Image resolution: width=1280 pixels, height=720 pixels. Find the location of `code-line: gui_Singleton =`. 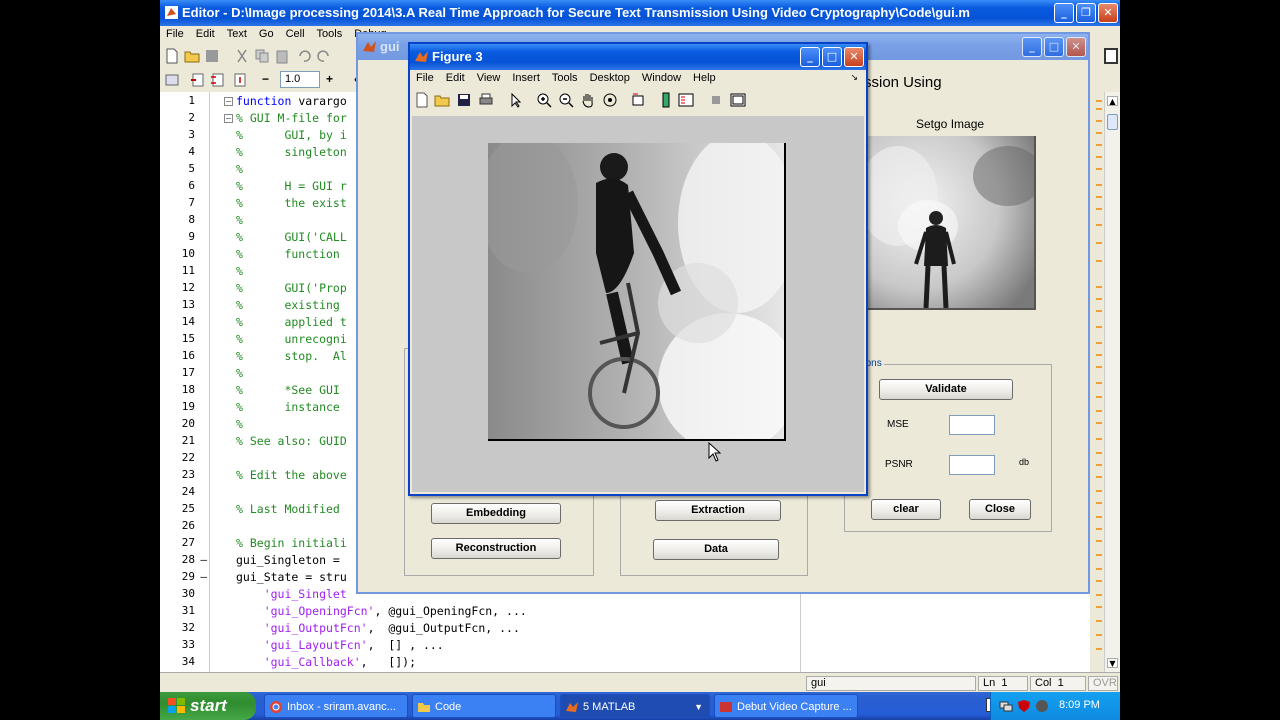

code-line: gui_Singleton = is located at coordinates (288, 560).